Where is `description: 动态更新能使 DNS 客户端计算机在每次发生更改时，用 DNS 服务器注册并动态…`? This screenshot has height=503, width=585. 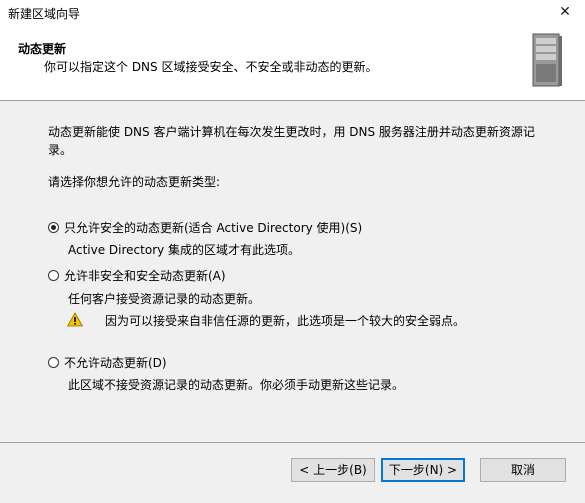
description: 动态更新能使 DNS 客户端计算机在每次发生更改时，用 DNS 服务器注册并动态… is located at coordinates (303, 141).